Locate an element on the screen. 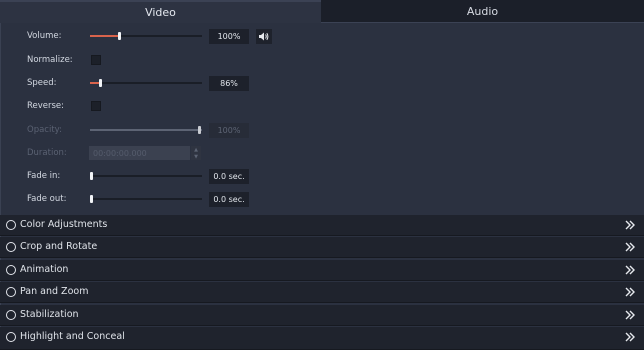  reverse-label: Reverse: is located at coordinates (46, 106).